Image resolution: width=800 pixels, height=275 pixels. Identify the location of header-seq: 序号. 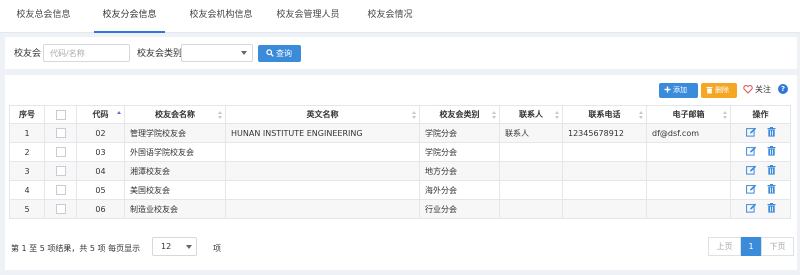
(27, 114).